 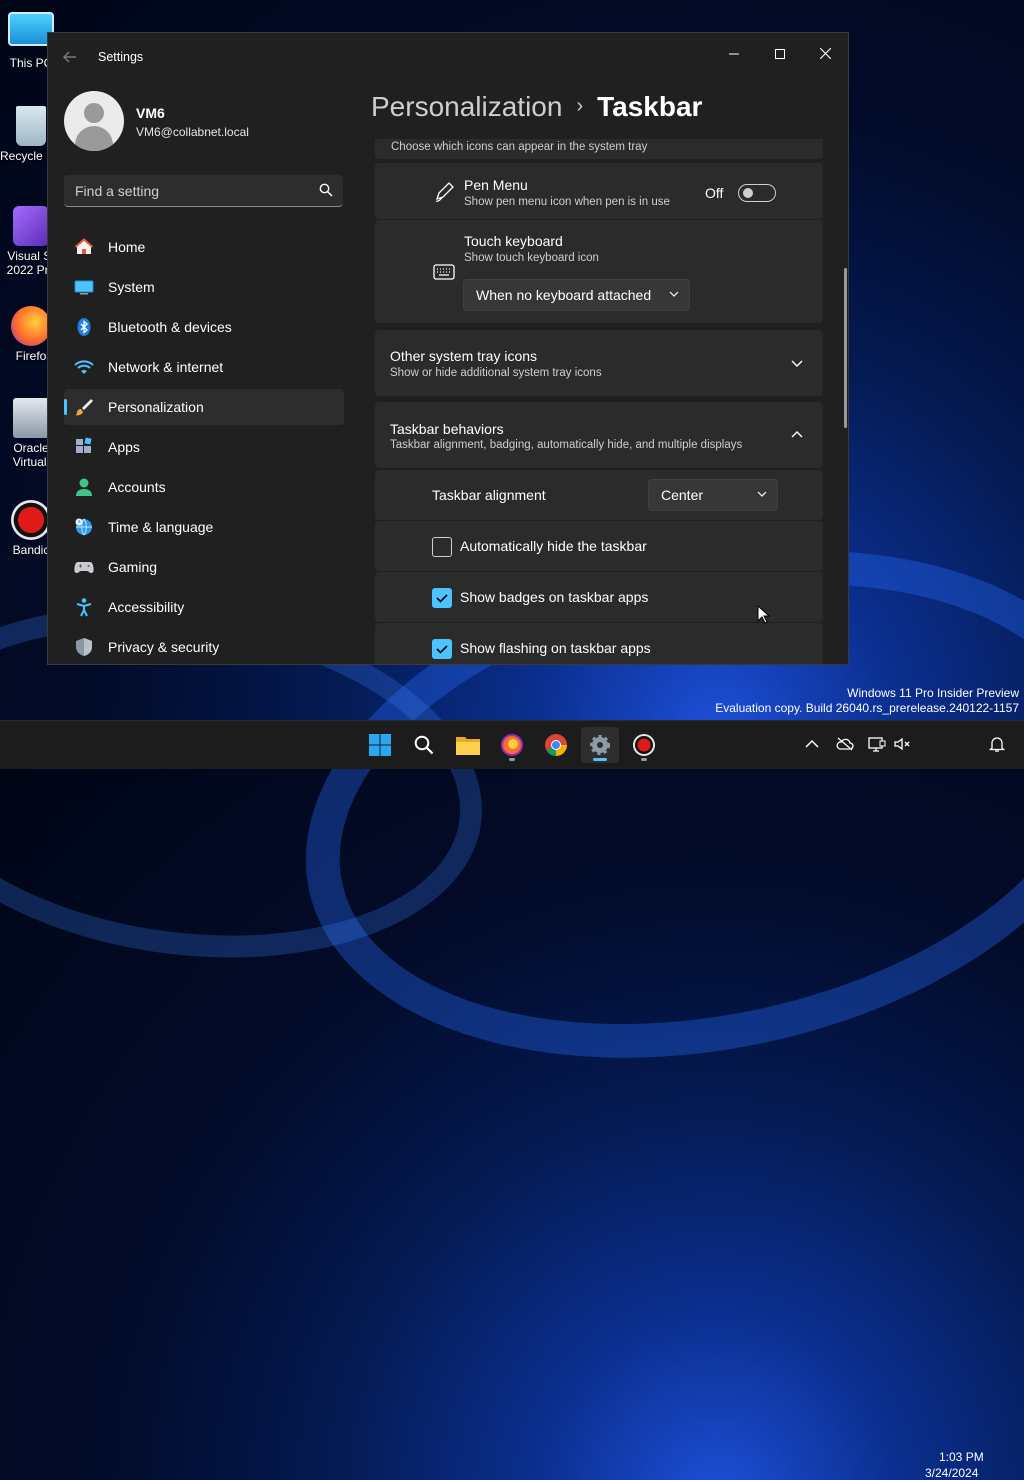 What do you see at coordinates (133, 567) in the screenshot?
I see `sidebar-item-label: Gaming` at bounding box center [133, 567].